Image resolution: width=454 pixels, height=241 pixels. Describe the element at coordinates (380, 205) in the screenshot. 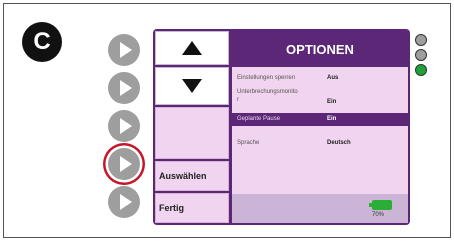

I see `battery-icon` at that location.